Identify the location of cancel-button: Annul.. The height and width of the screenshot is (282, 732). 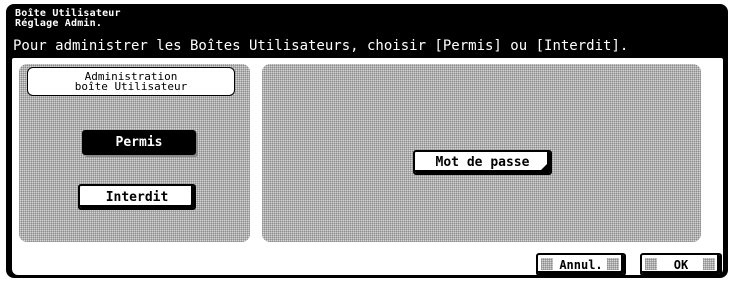
(581, 264).